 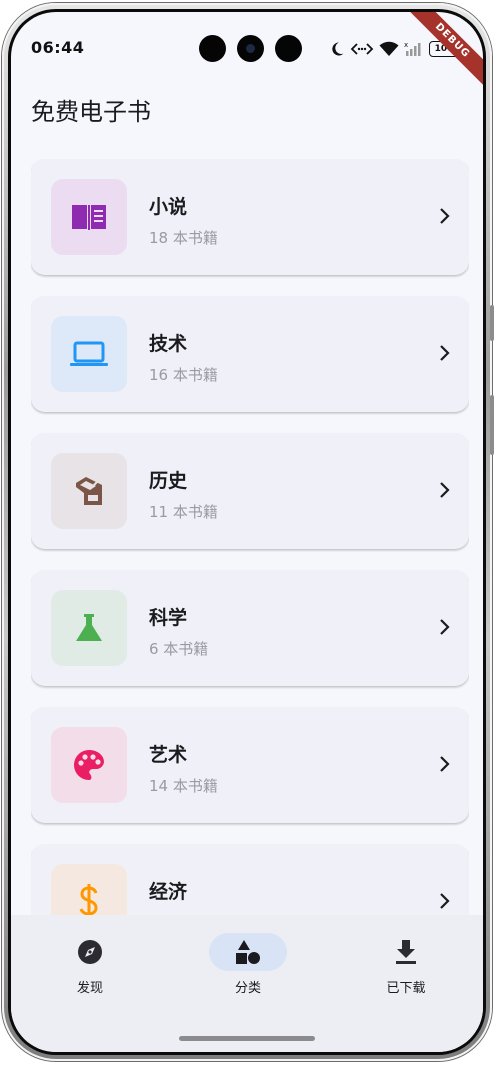 I want to click on category-name: 科学, so click(x=168, y=618).